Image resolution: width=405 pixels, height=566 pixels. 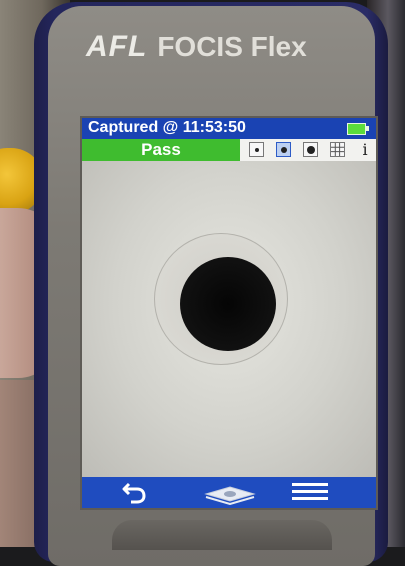 I want to click on back-button, so click(x=135, y=492).